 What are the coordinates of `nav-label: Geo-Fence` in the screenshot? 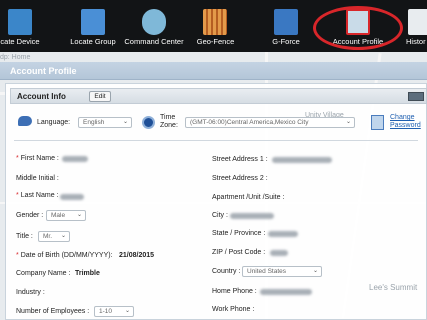 It's located at (215, 41).